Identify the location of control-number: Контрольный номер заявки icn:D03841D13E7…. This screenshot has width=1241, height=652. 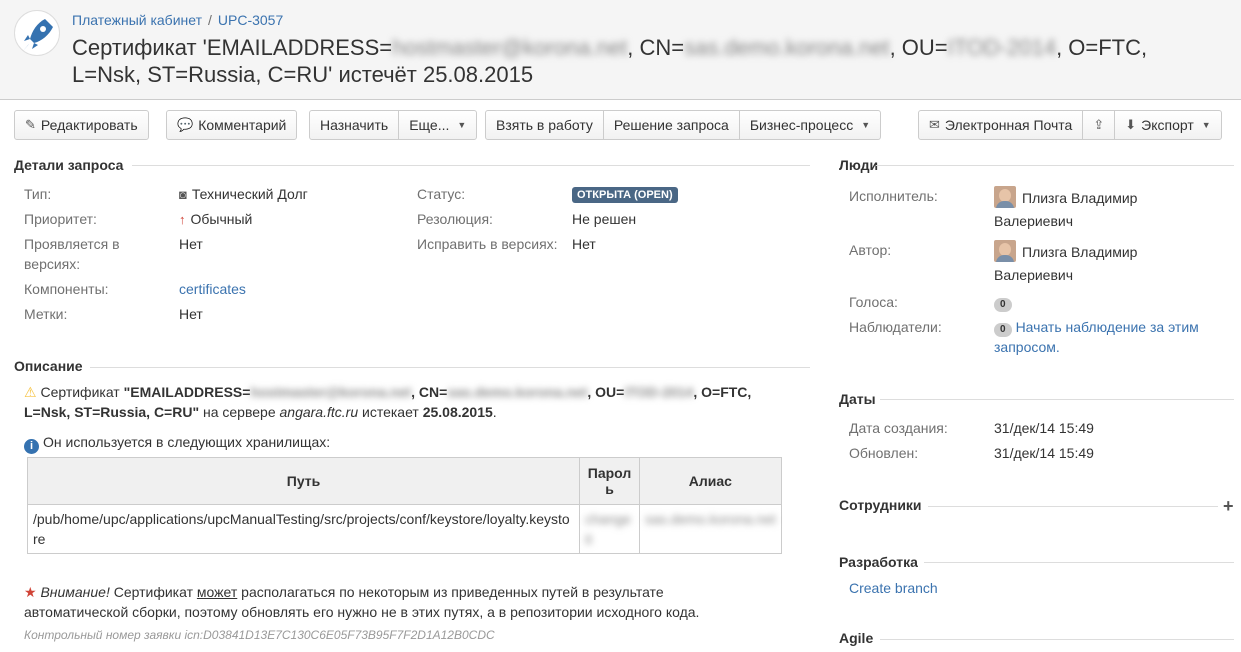
(259, 635).